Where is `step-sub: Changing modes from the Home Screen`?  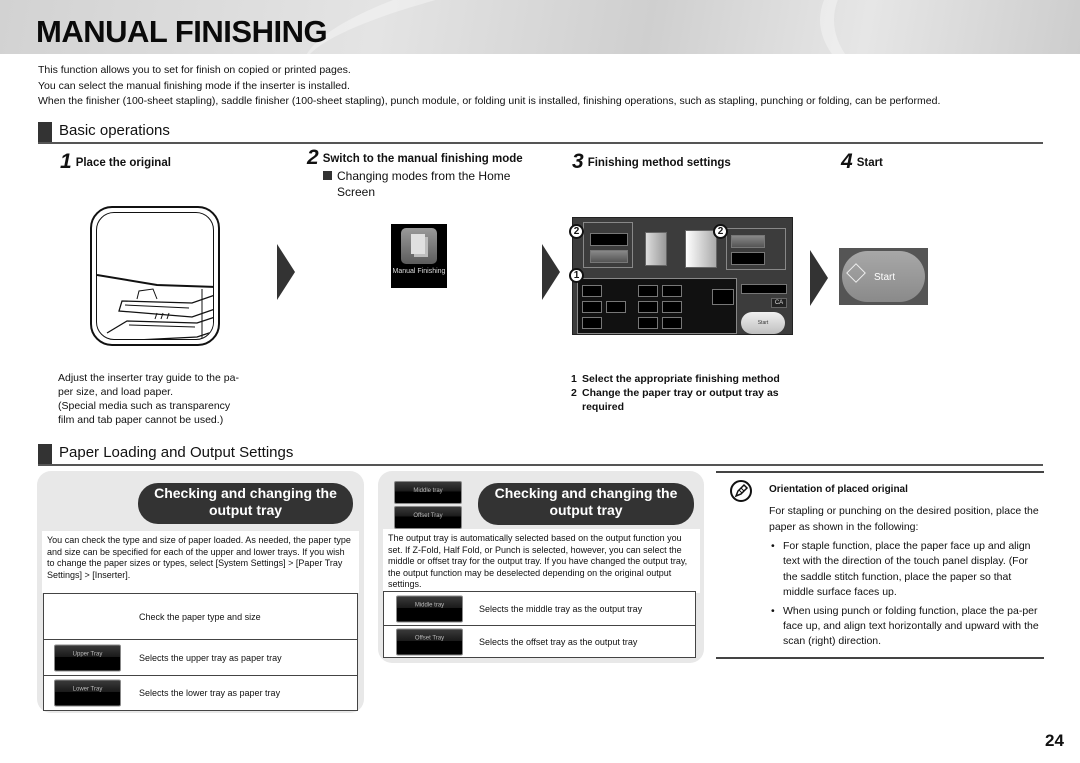 step-sub: Changing modes from the Home Screen is located at coordinates (430, 184).